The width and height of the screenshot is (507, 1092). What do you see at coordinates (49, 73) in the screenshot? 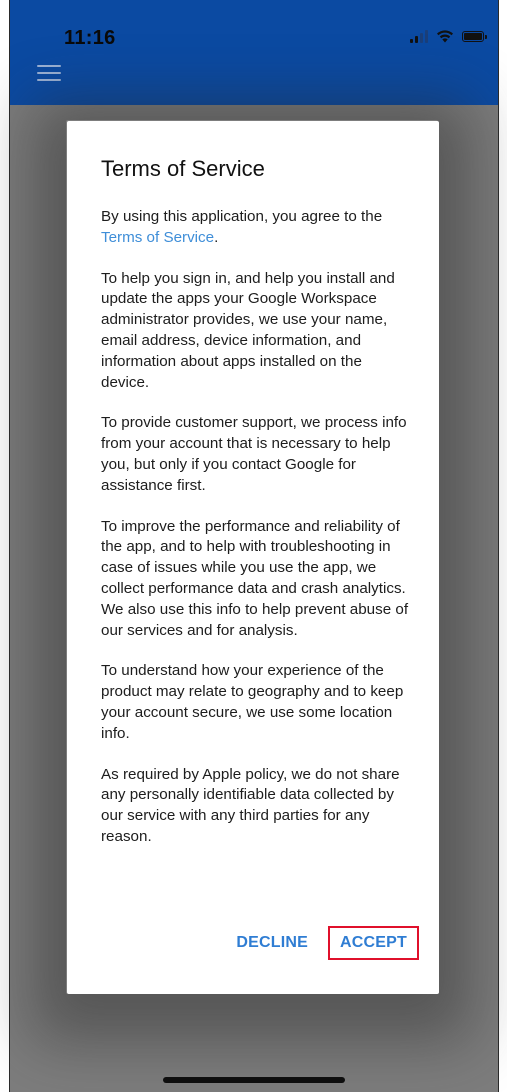
I see `hamburger-menu-icon` at bounding box center [49, 73].